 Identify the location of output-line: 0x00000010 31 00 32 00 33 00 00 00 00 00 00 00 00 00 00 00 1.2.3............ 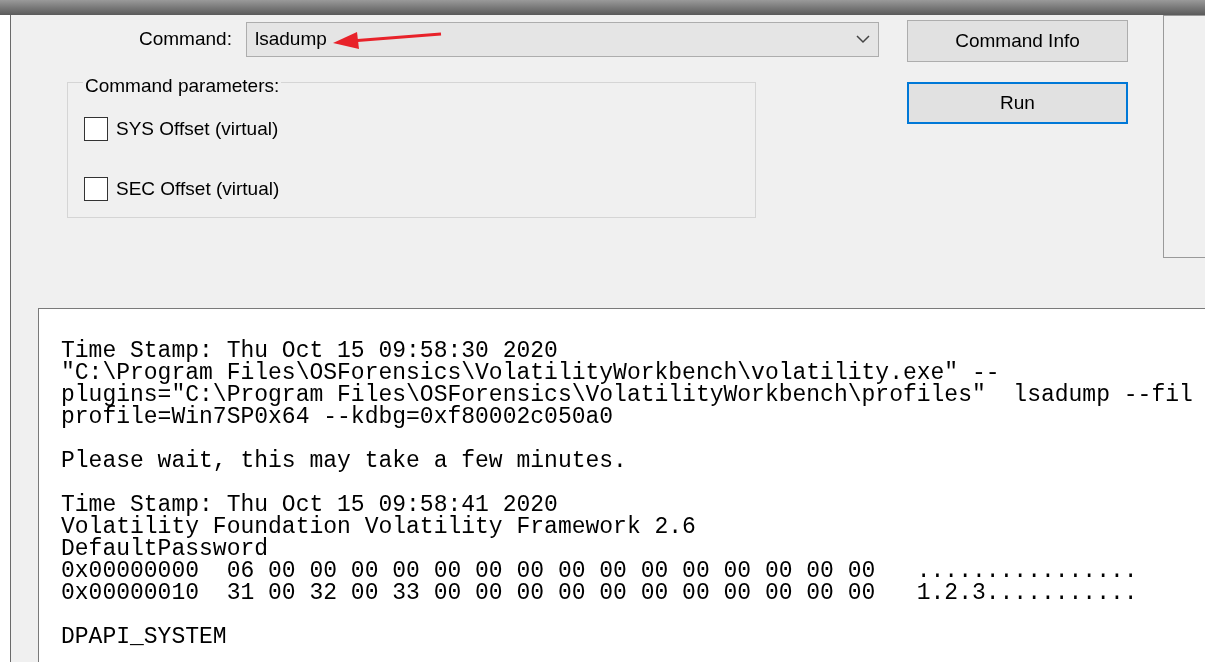
(600, 593).